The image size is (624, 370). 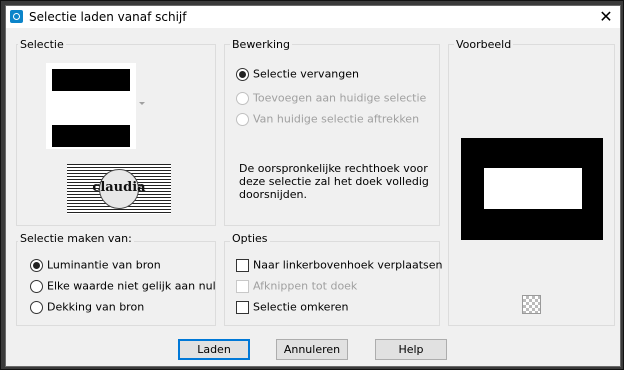 What do you see at coordinates (331, 98) in the screenshot?
I see `radio-toevoegen: Toevoegen aan huidige selectie` at bounding box center [331, 98].